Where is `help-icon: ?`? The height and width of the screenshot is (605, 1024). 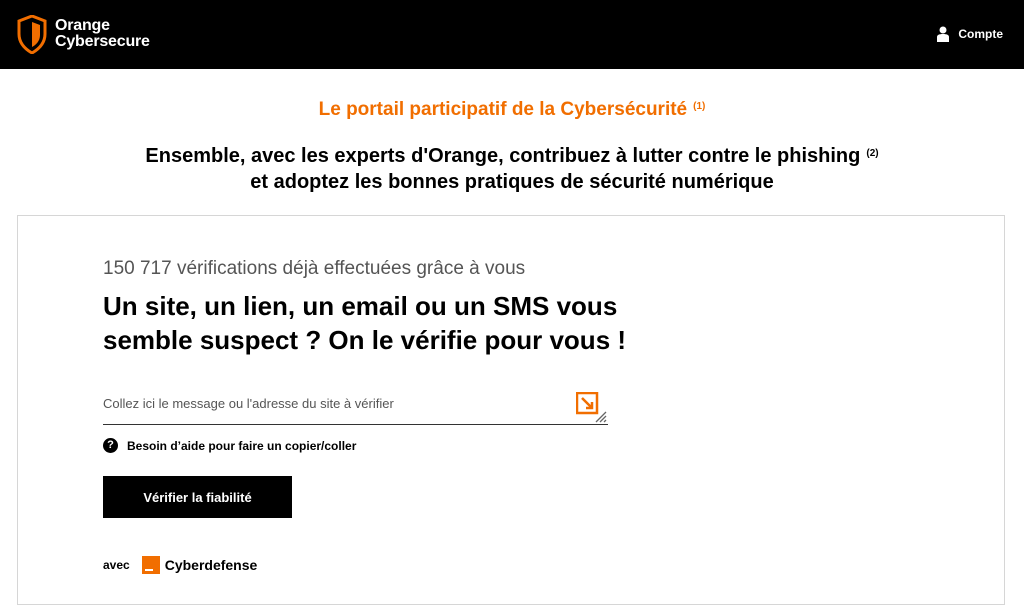
help-icon: ? is located at coordinates (110, 445).